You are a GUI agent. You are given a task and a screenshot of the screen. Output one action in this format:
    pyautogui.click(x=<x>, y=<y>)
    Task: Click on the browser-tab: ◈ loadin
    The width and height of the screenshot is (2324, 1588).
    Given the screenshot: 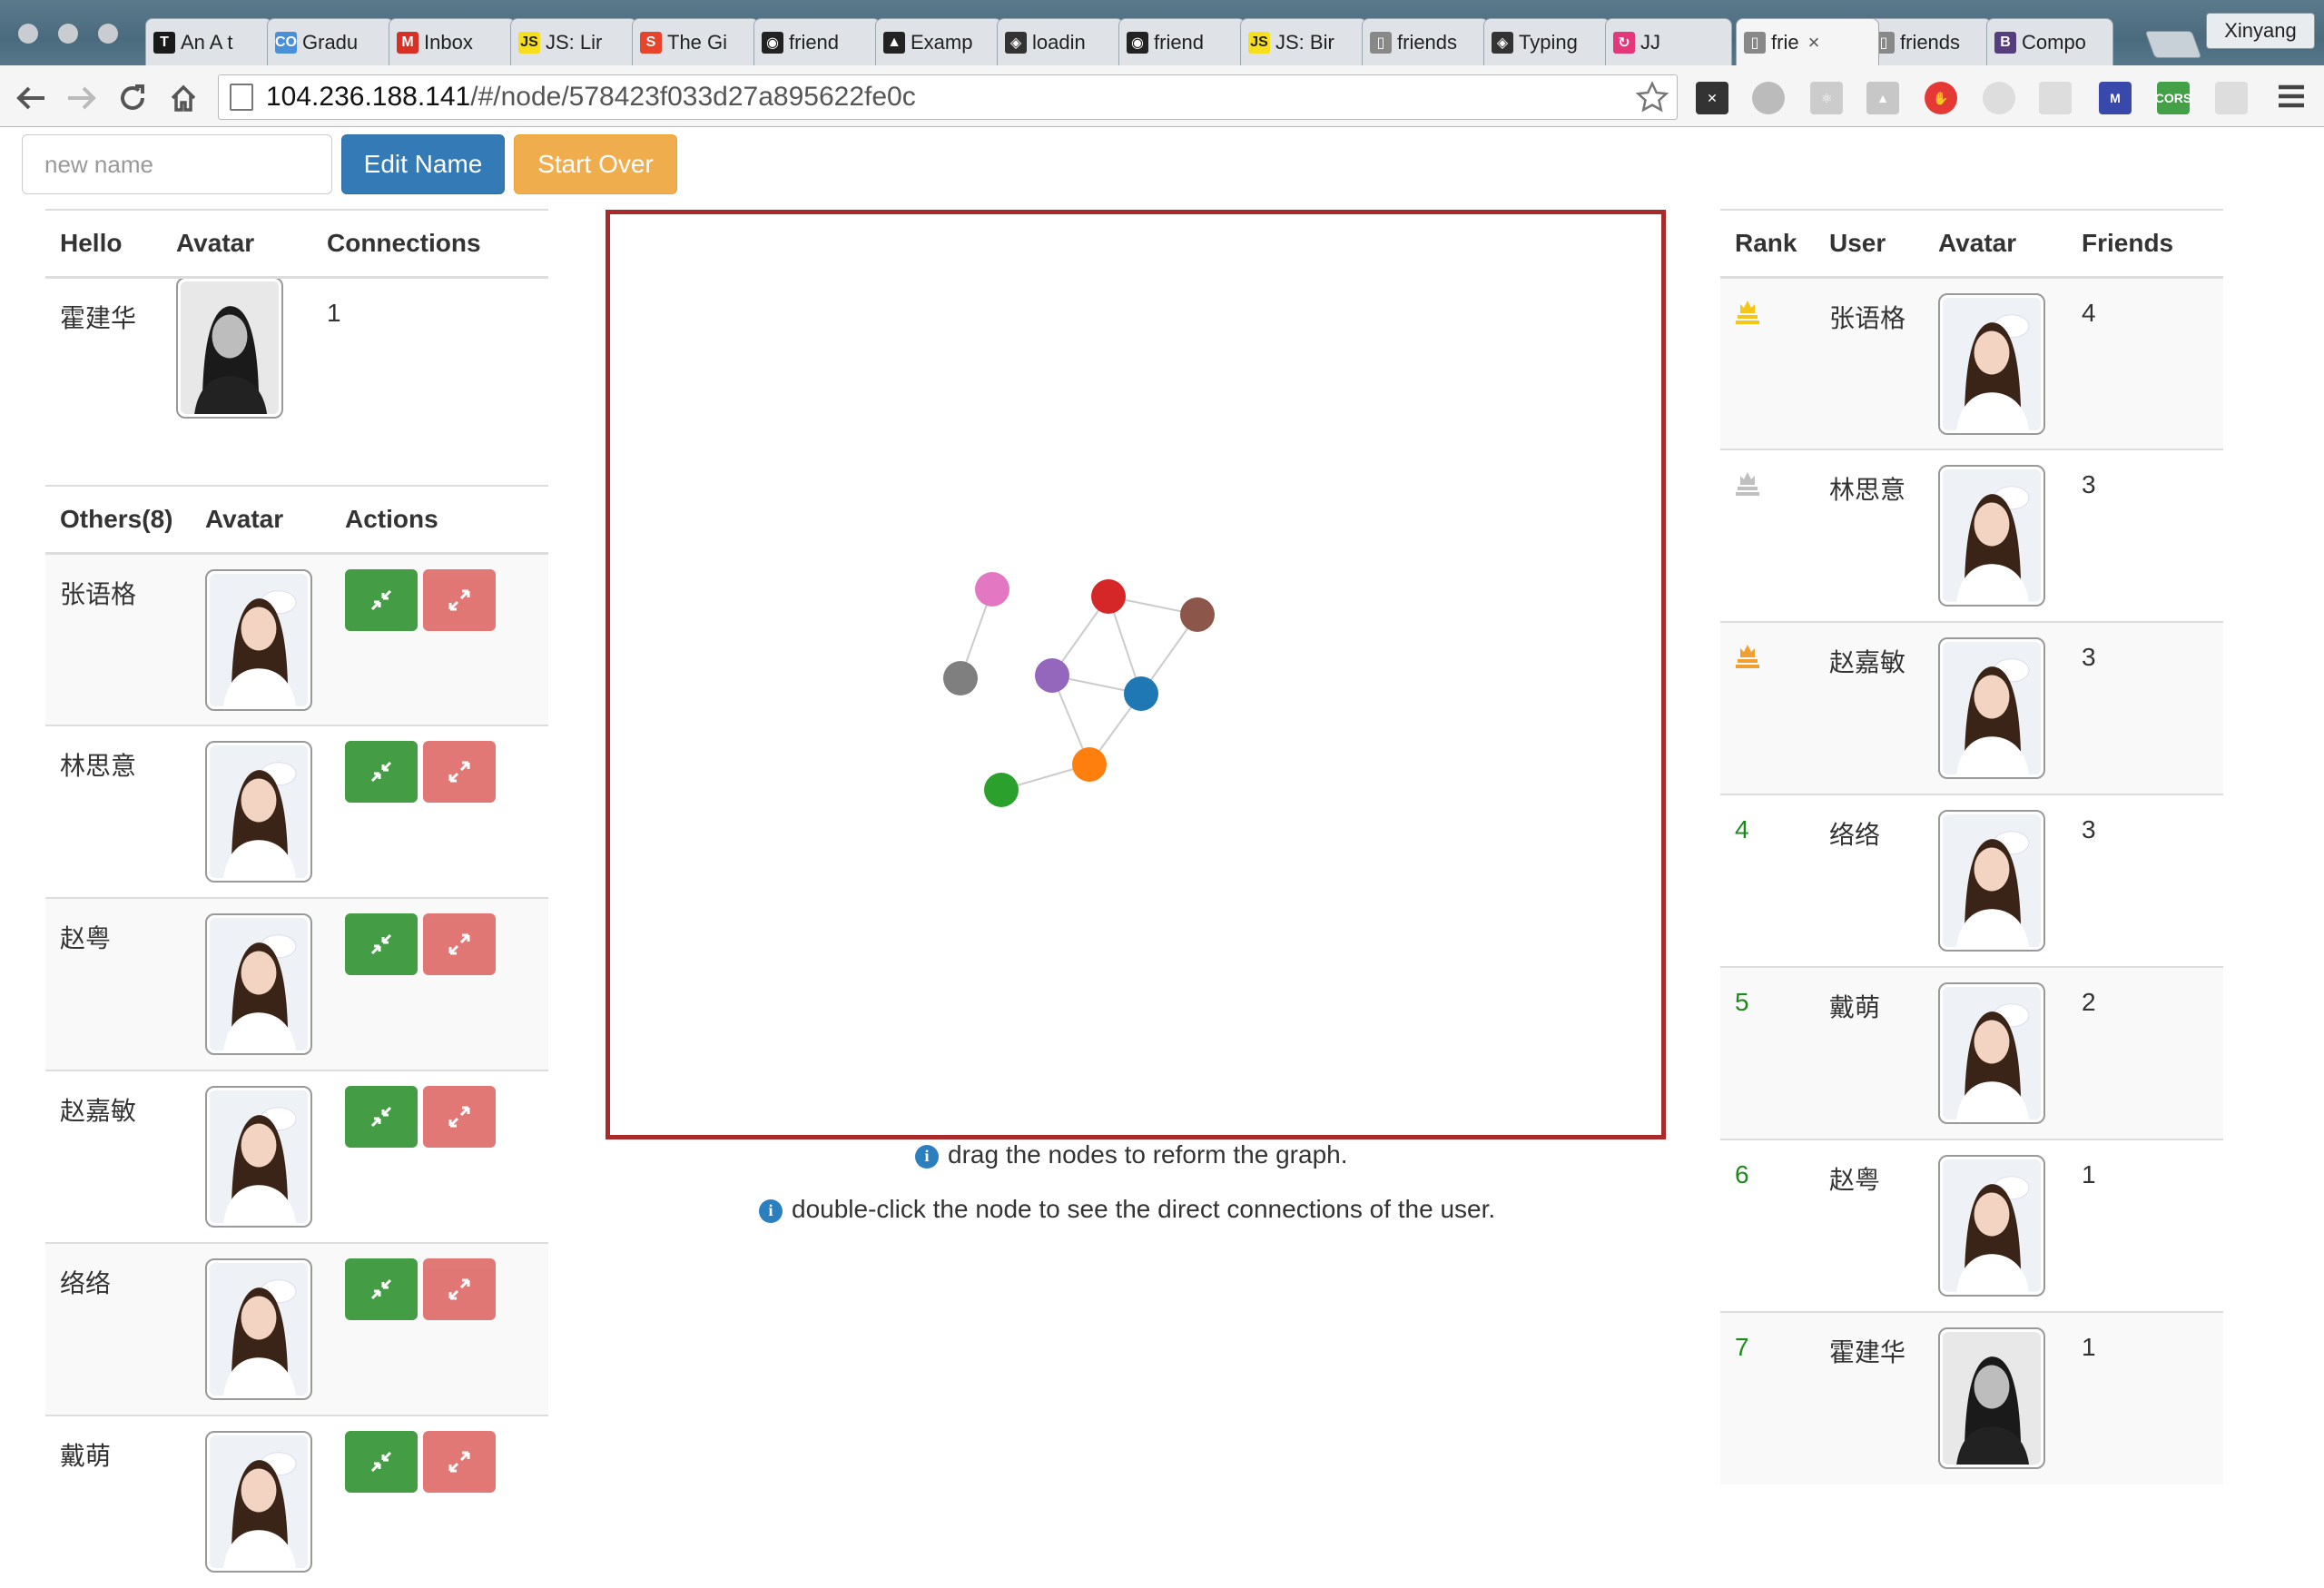 What is the action you would take?
    pyautogui.click(x=1060, y=41)
    